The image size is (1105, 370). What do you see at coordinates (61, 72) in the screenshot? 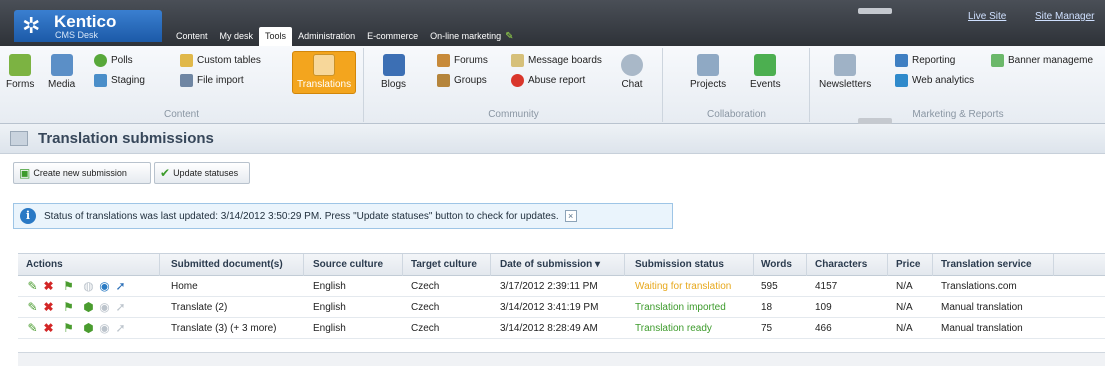
I see `media-button: Media` at bounding box center [61, 72].